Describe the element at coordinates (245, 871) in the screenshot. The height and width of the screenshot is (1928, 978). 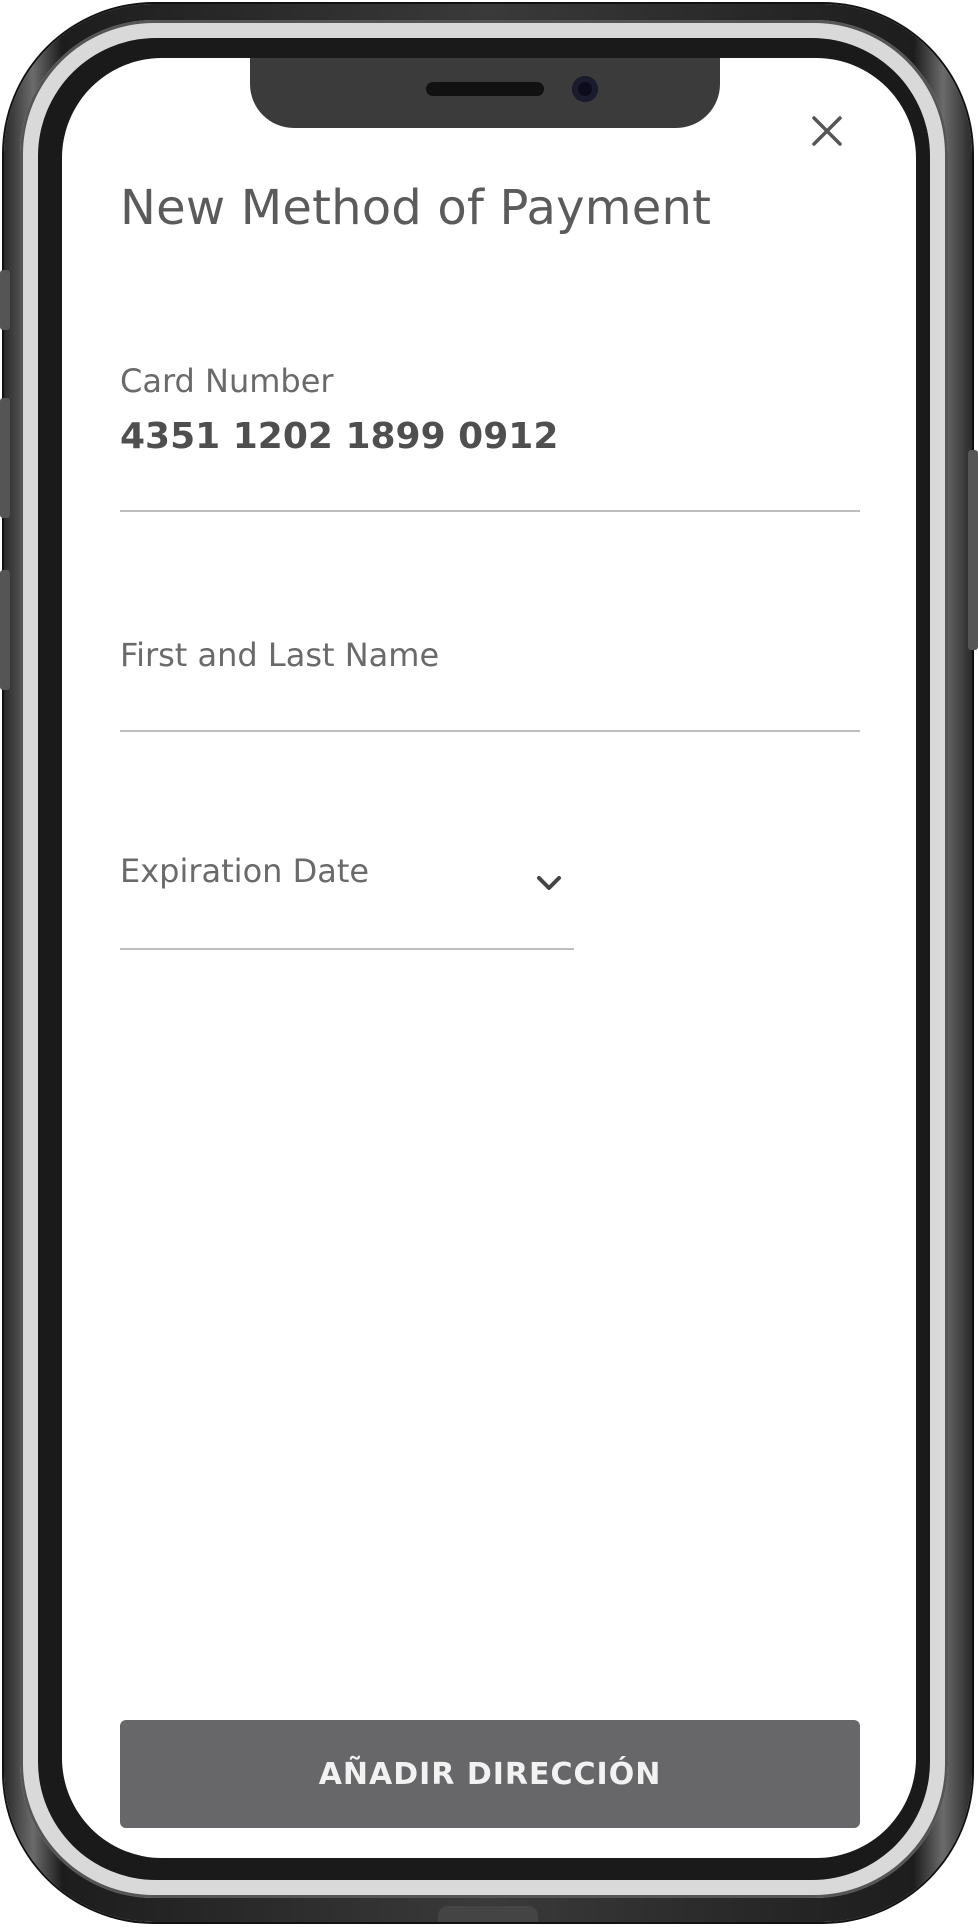
I see `expiration-date-label: Expiration Date` at that location.